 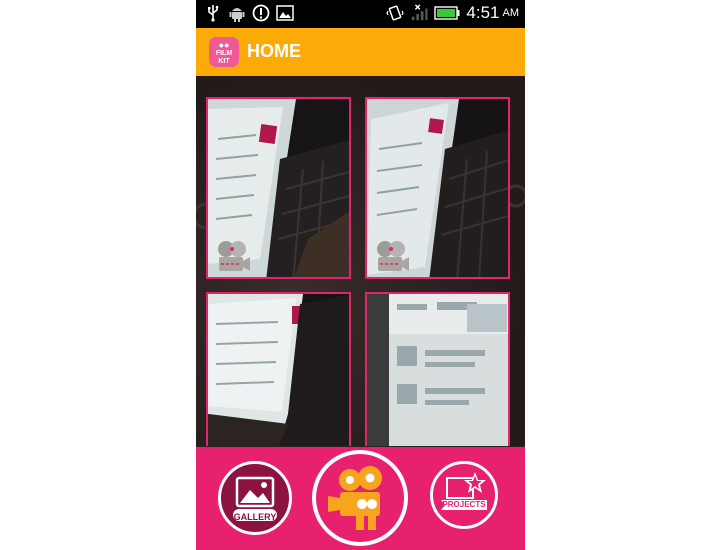 What do you see at coordinates (285, 13) in the screenshot?
I see `image-icon` at bounding box center [285, 13].